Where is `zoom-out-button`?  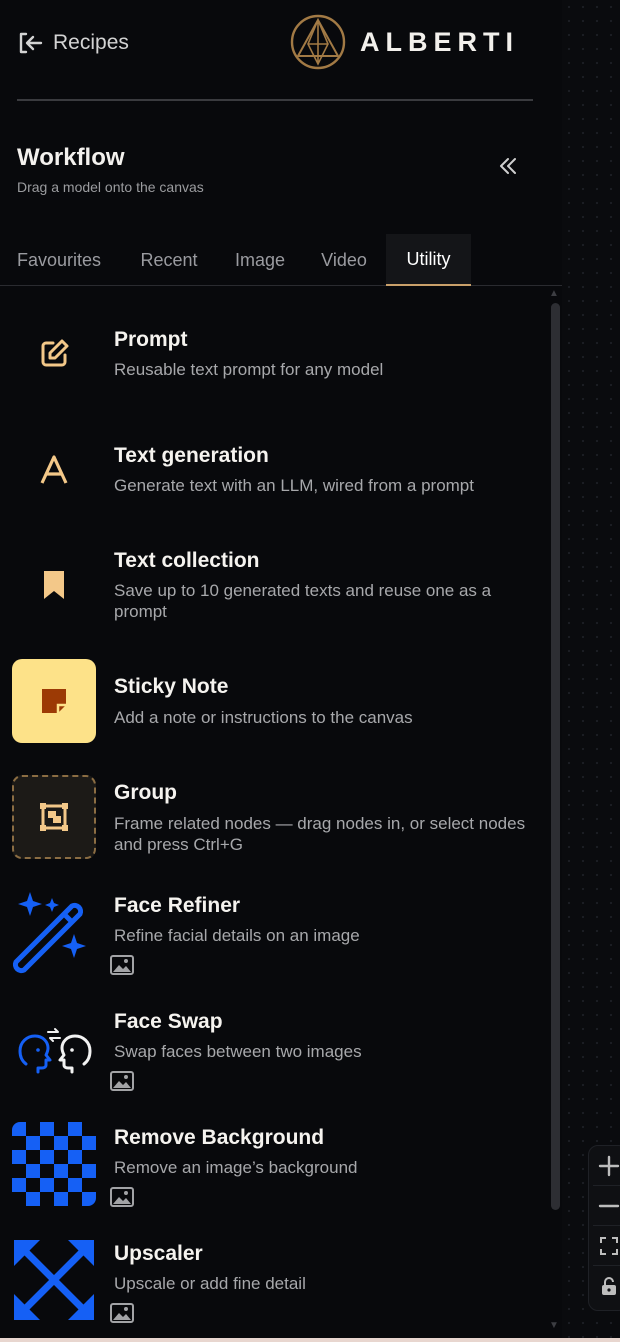 zoom-out-button is located at coordinates (606, 1206).